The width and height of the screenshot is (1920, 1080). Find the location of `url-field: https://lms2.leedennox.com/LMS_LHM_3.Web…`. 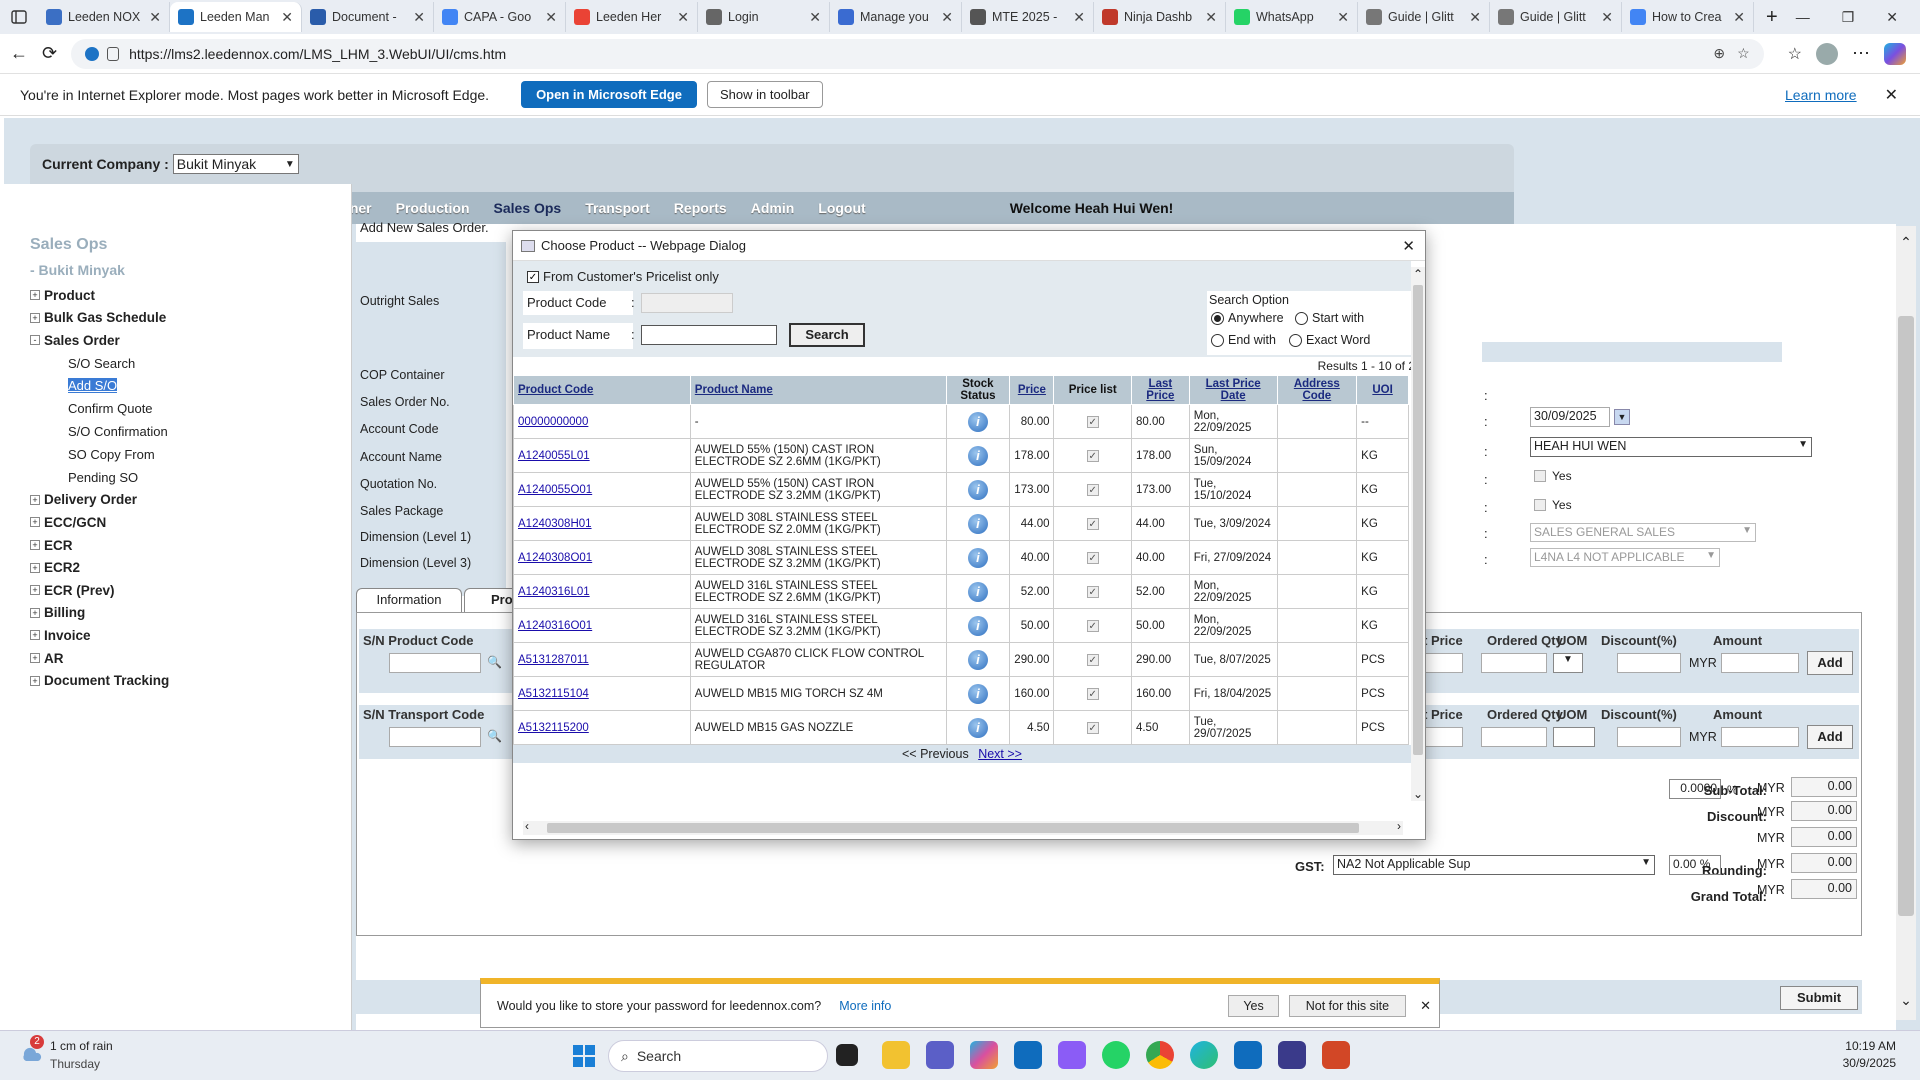

url-field: https://lms2.leedennox.com/LMS_LHM_3.Web… is located at coordinates (917, 53).